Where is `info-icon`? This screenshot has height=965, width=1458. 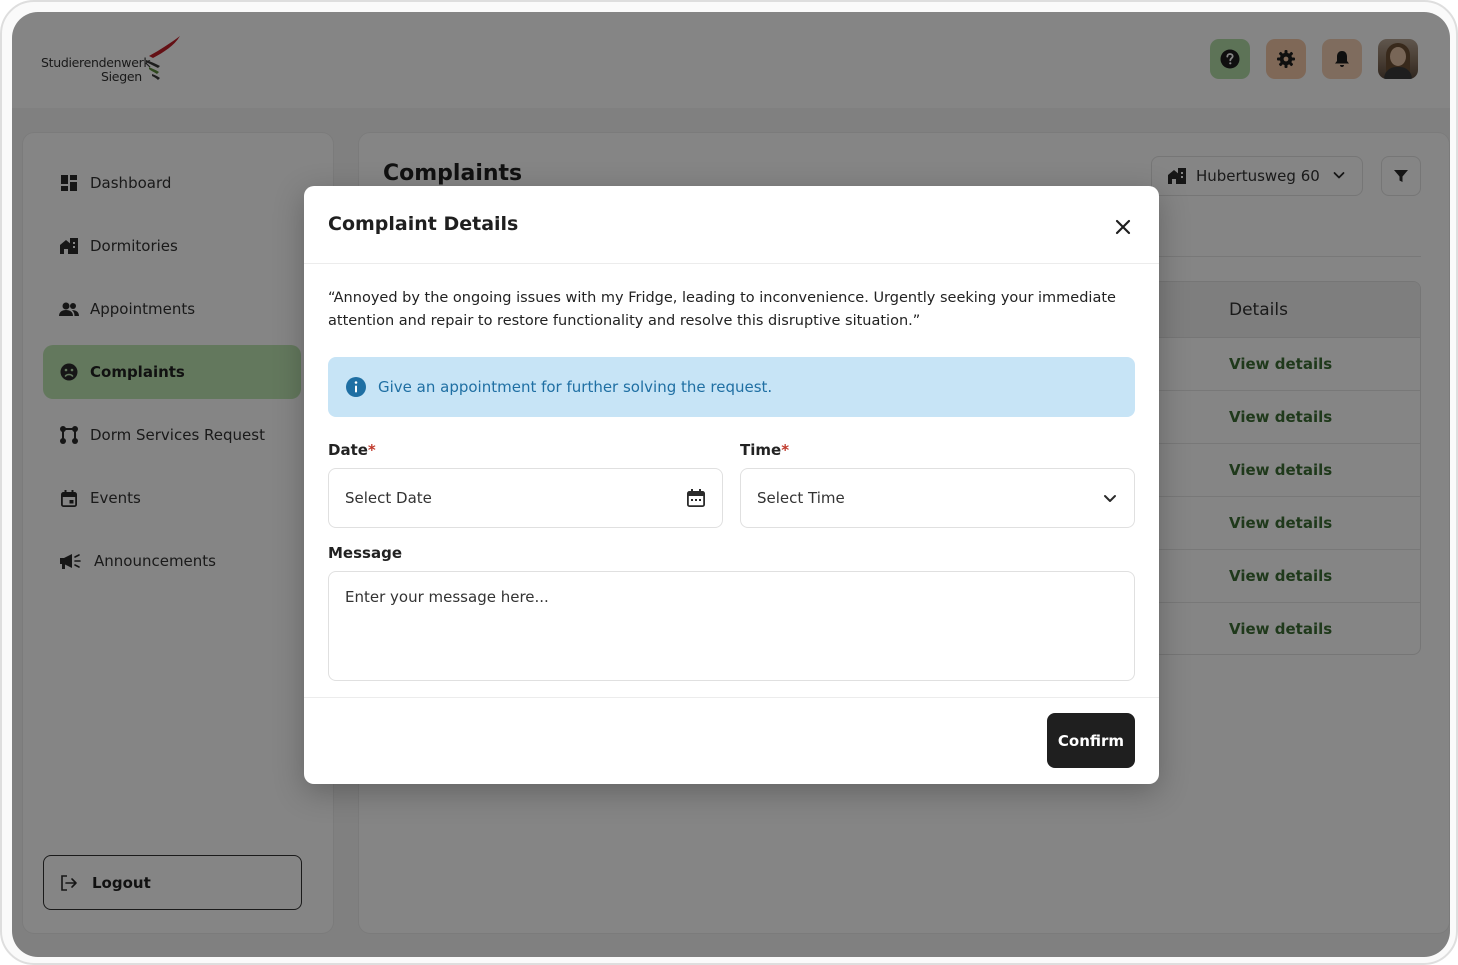 info-icon is located at coordinates (356, 387).